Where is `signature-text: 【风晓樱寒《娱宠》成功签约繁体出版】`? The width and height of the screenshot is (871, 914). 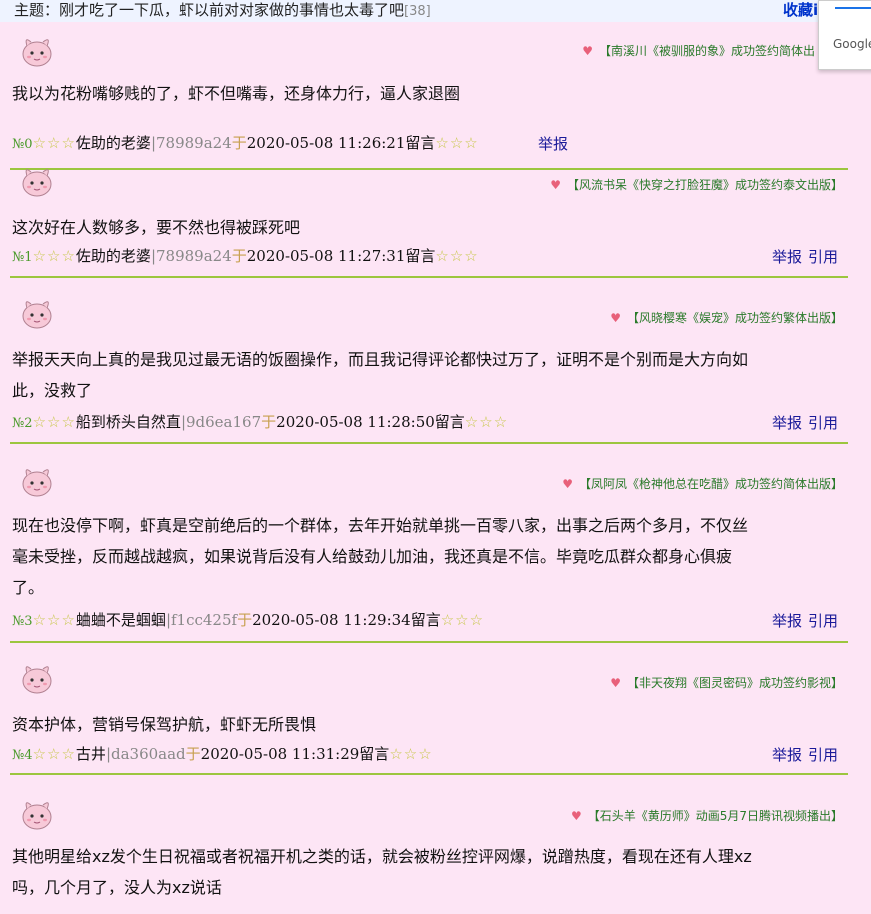 signature-text: 【风晓樱寒《娱宠》成功签约繁体出版】 is located at coordinates (734, 318).